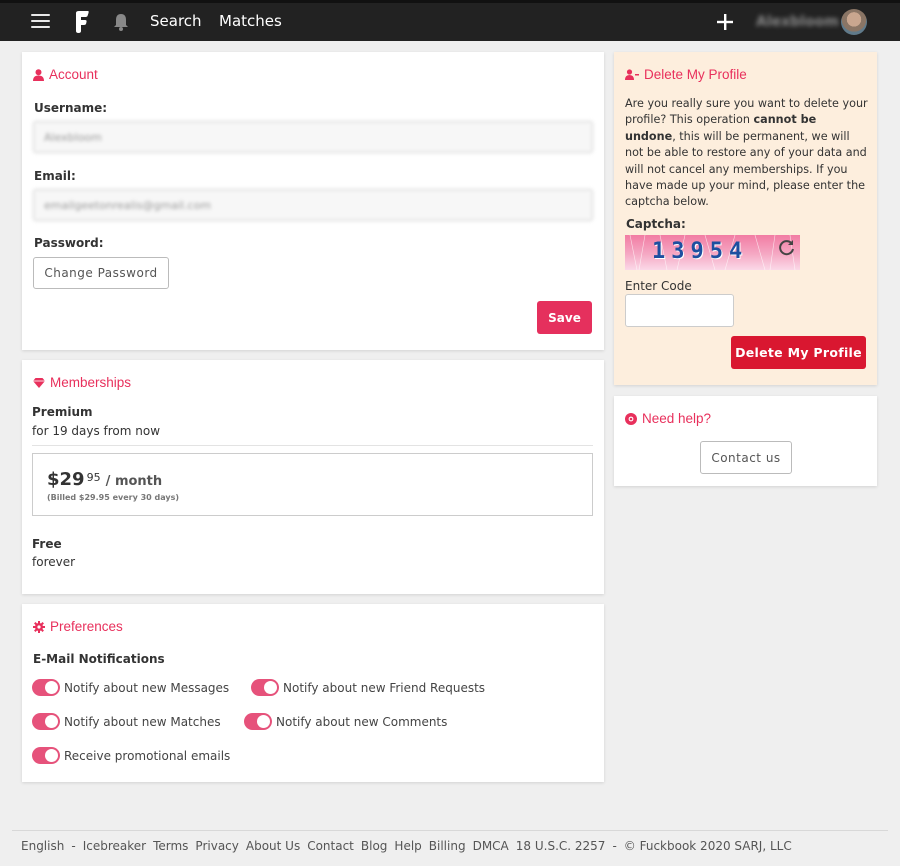  I want to click on save-button: Save, so click(564, 317).